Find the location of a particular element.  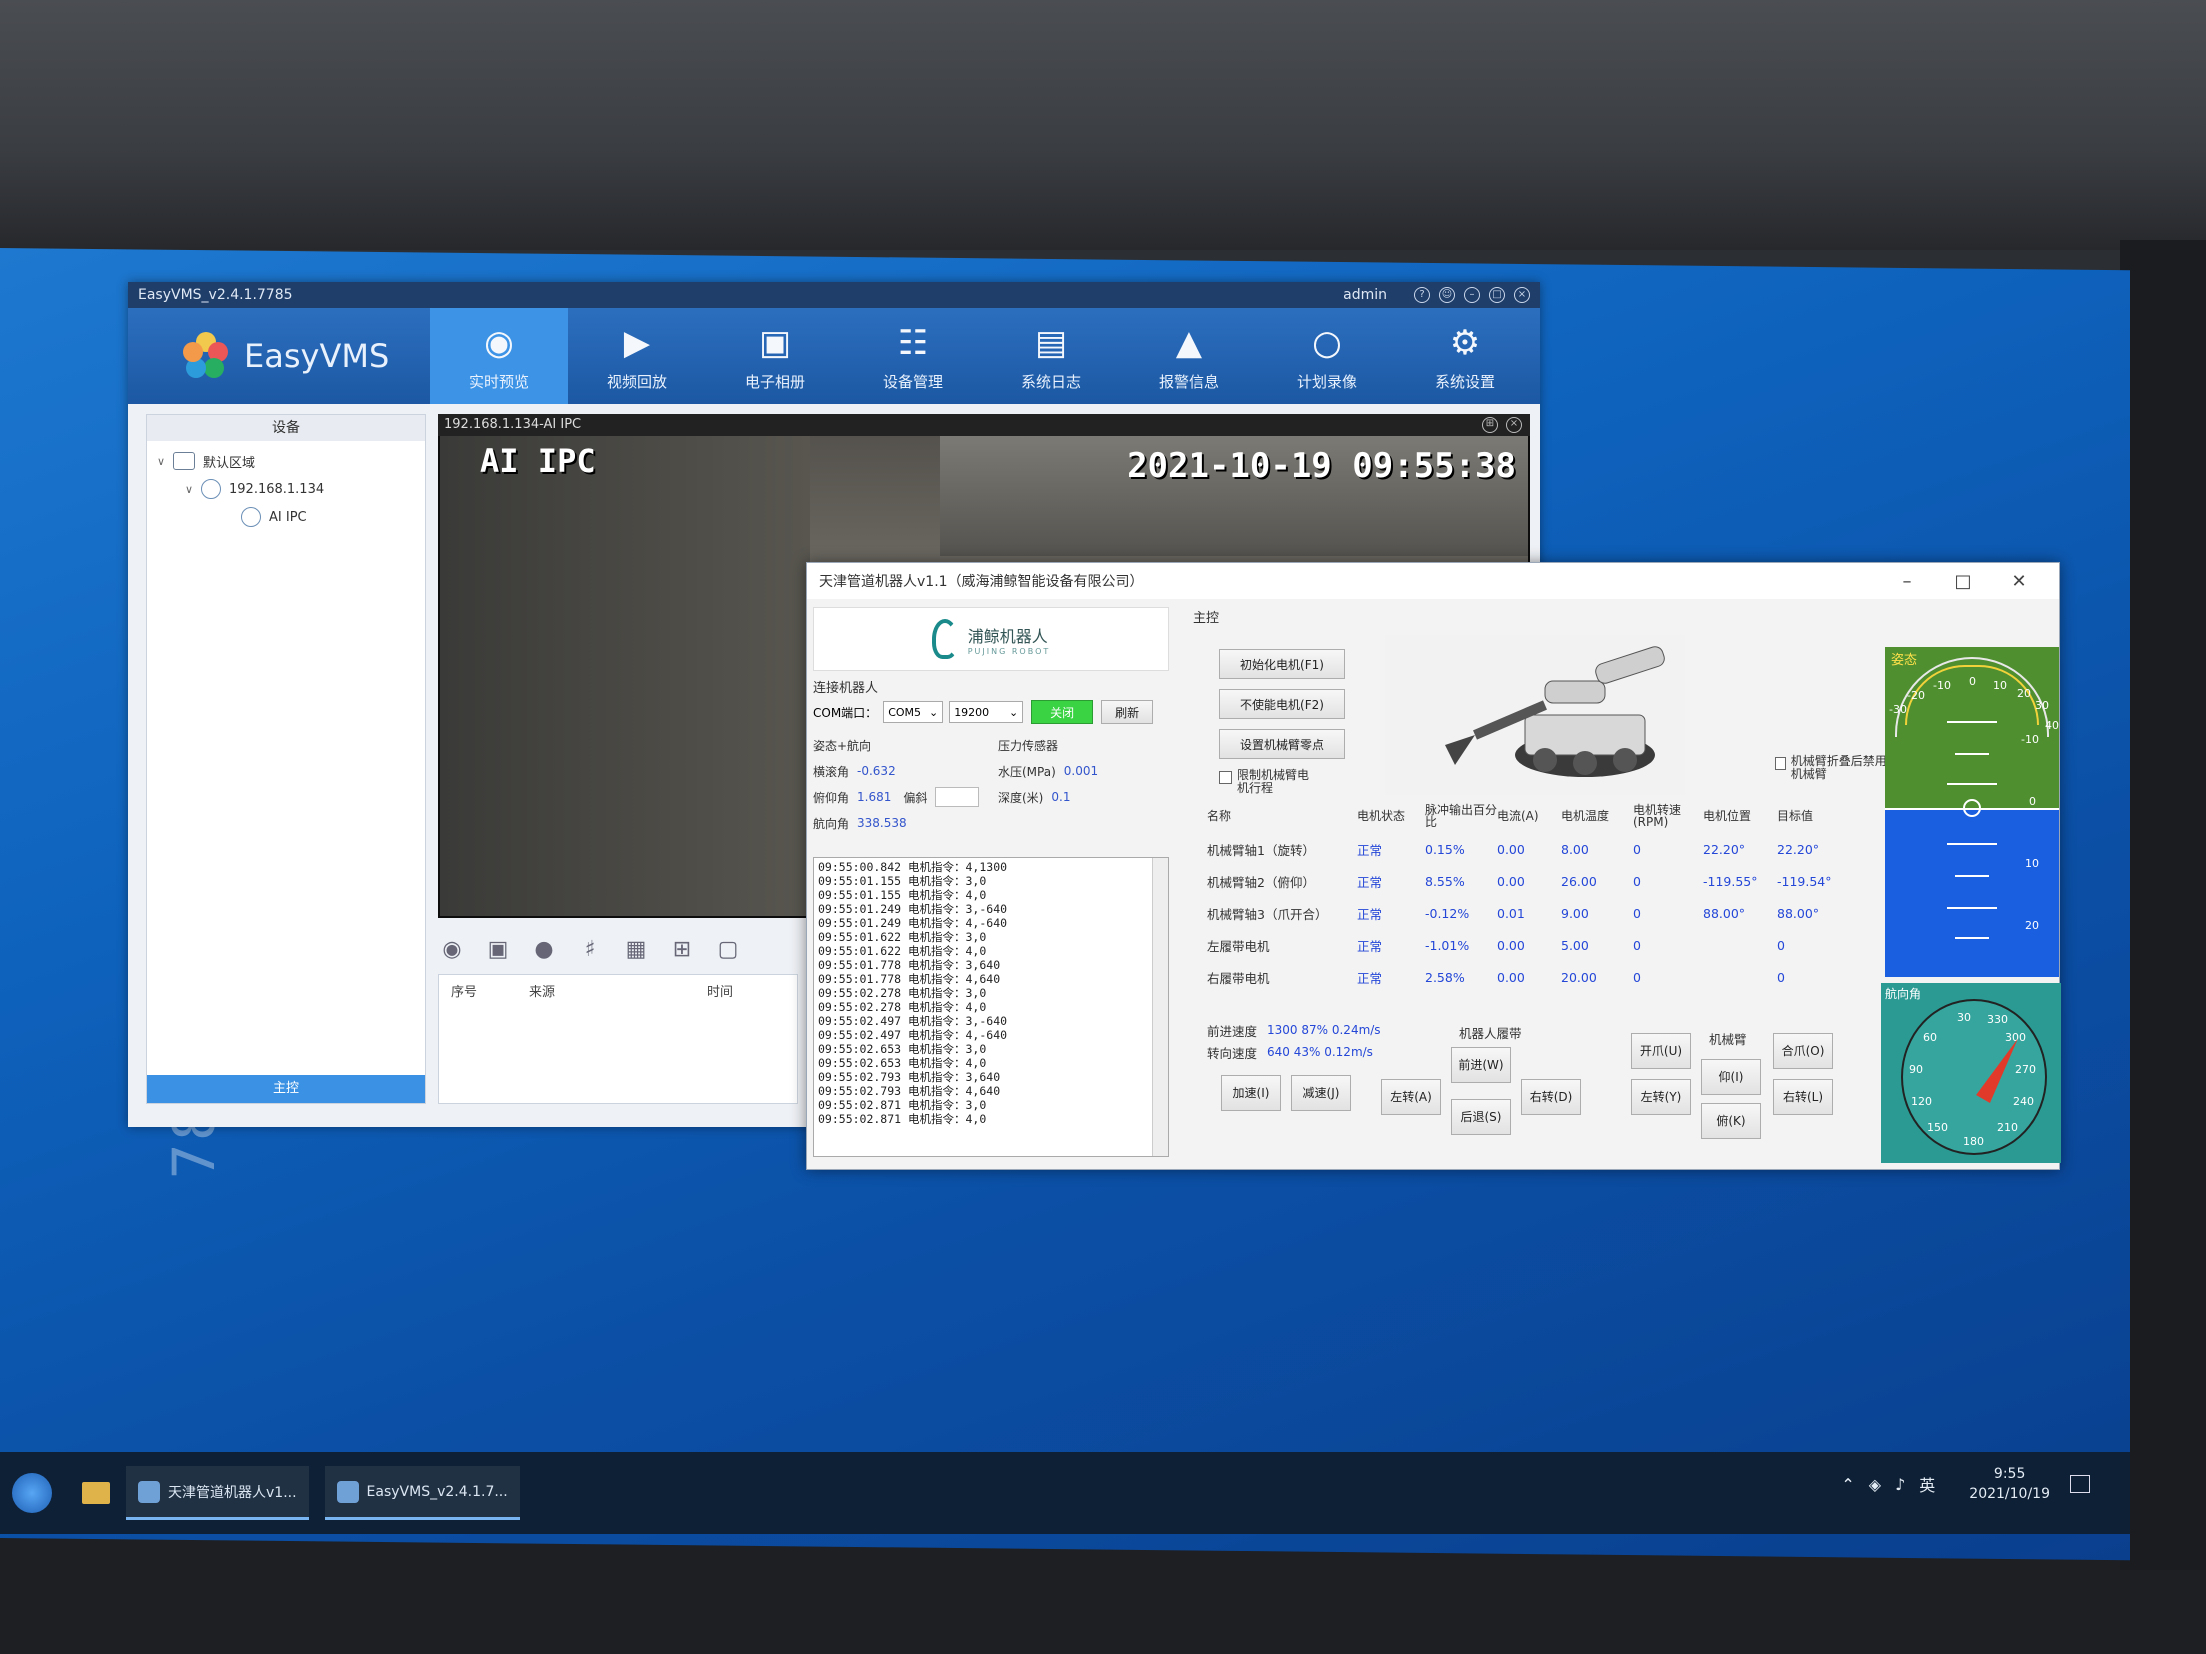

table-cell: 机械臂轴3（爪开合） is located at coordinates (1267, 914).